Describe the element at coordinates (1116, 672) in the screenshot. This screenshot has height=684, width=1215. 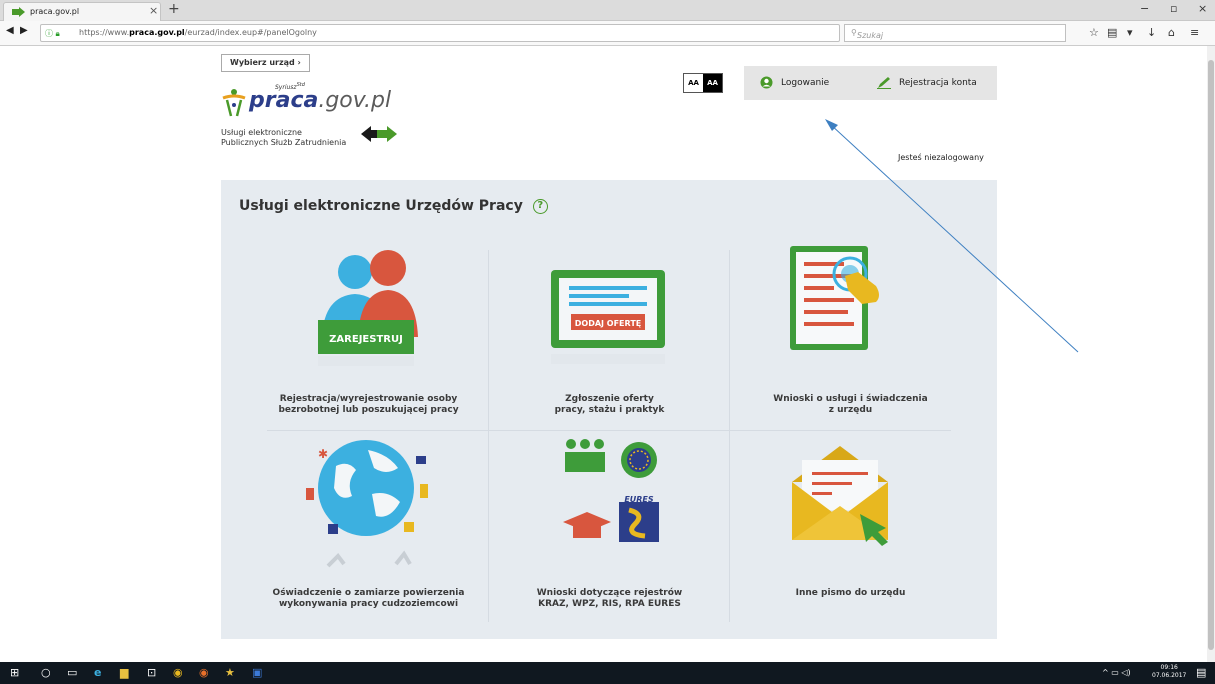
I see `system-tray-icons: ^ ▭ ◁)` at that location.